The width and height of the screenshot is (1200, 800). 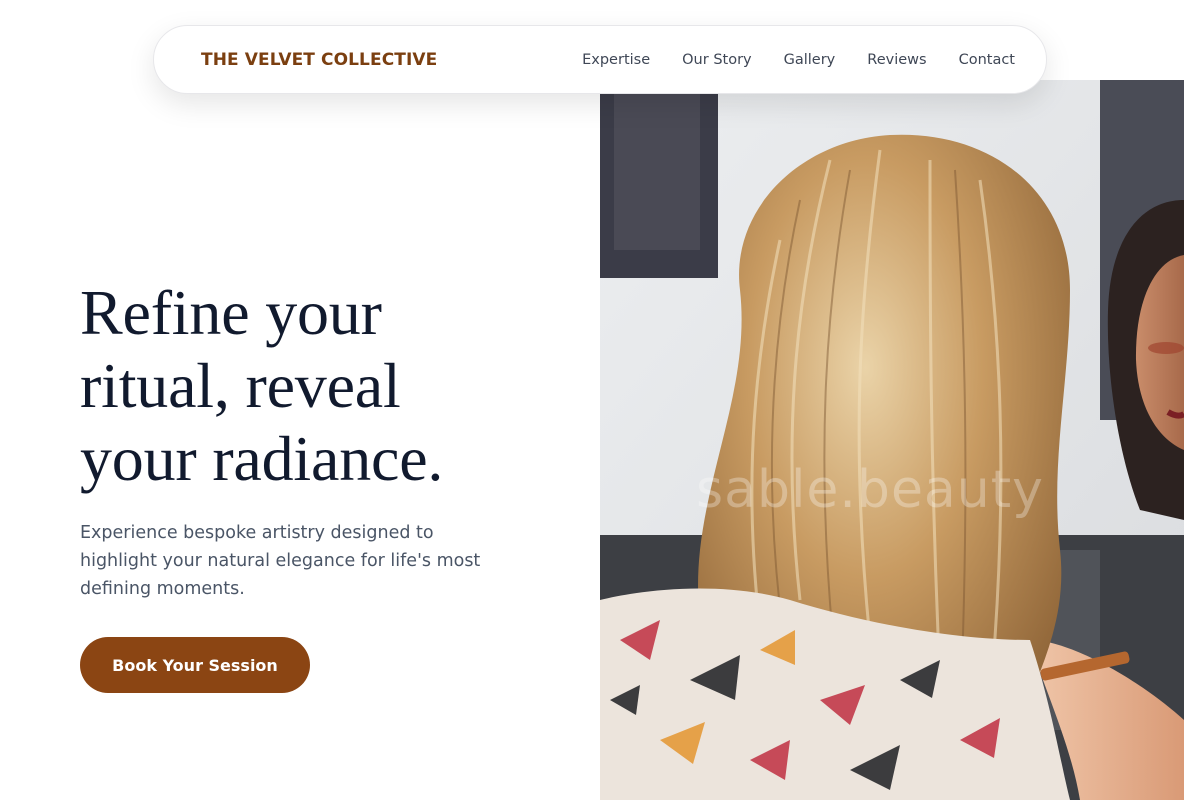 I want to click on headline-line-1: Refine your, so click(x=231, y=312).